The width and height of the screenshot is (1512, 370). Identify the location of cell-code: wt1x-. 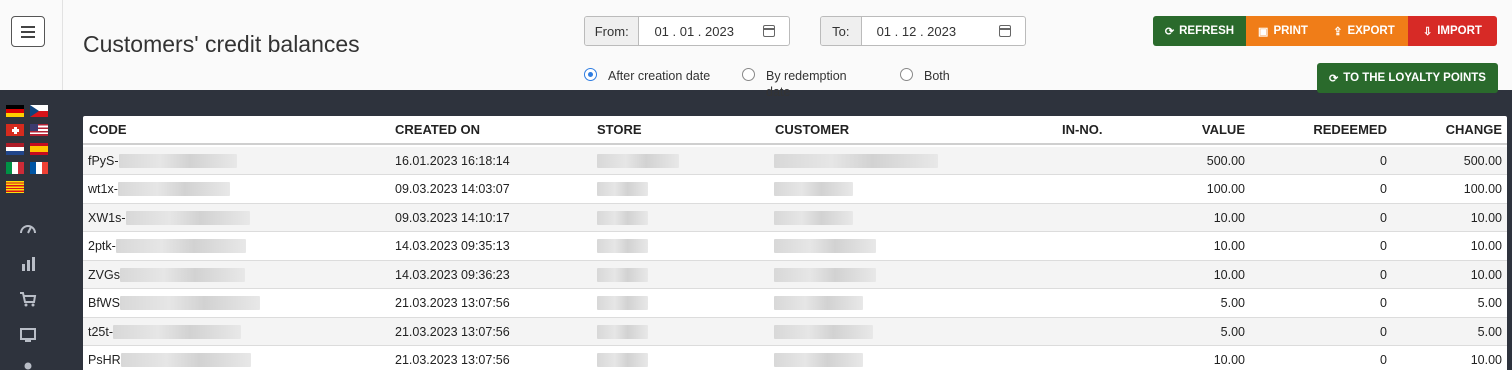
(159, 189).